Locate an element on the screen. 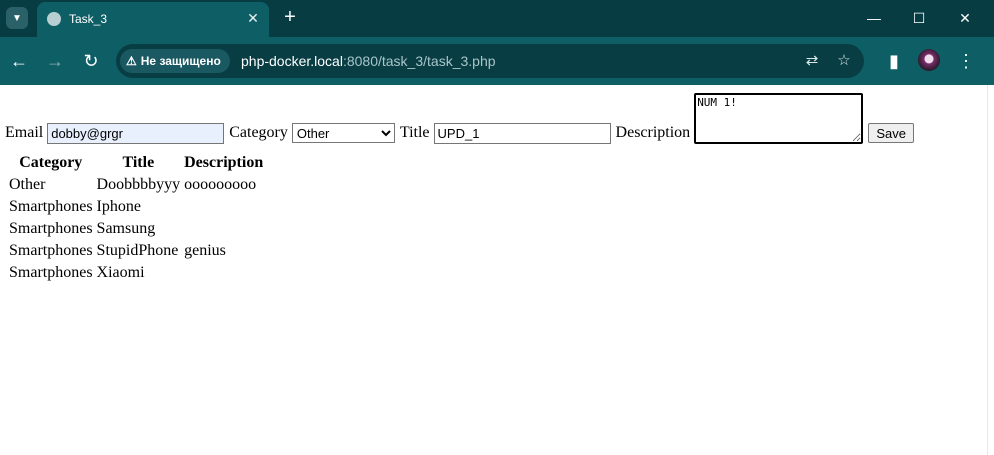  tab-task-3: Task_3 ✕ is located at coordinates (153, 19).